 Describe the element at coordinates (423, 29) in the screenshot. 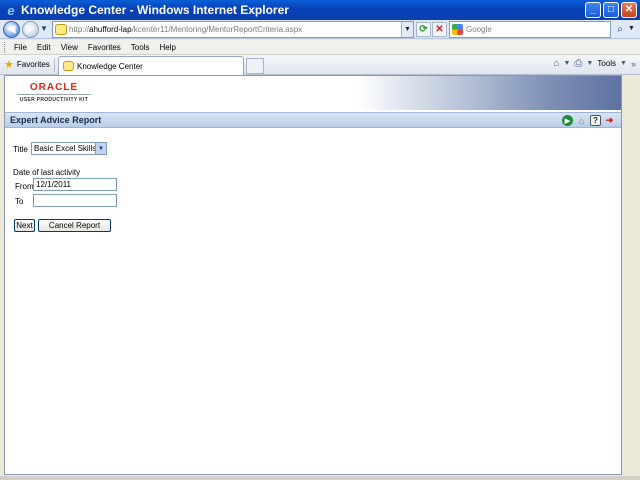

I see `refresh-icon: ⟳` at that location.